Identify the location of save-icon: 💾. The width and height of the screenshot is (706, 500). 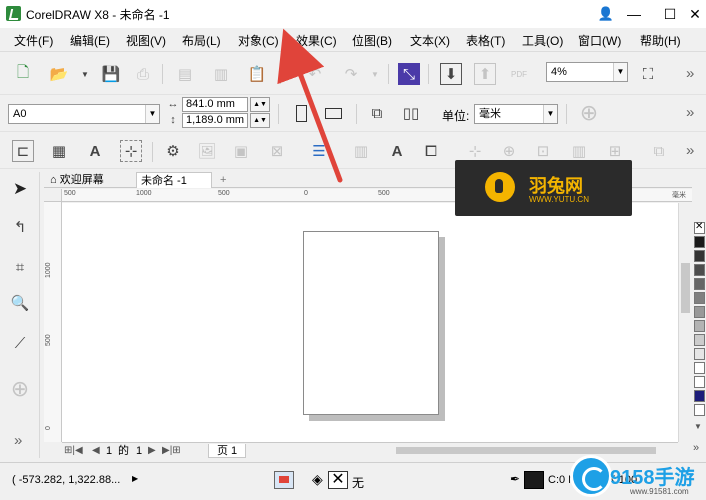
(111, 74).